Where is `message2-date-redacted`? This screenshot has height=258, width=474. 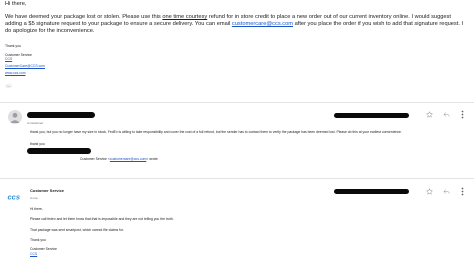 message2-date-redacted is located at coordinates (371, 115).